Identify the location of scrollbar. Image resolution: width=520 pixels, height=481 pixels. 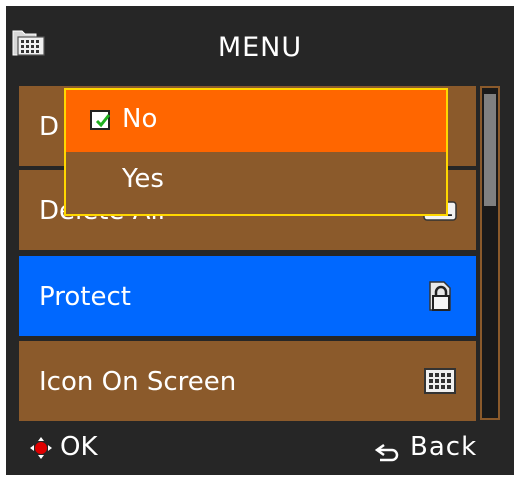
(490, 253).